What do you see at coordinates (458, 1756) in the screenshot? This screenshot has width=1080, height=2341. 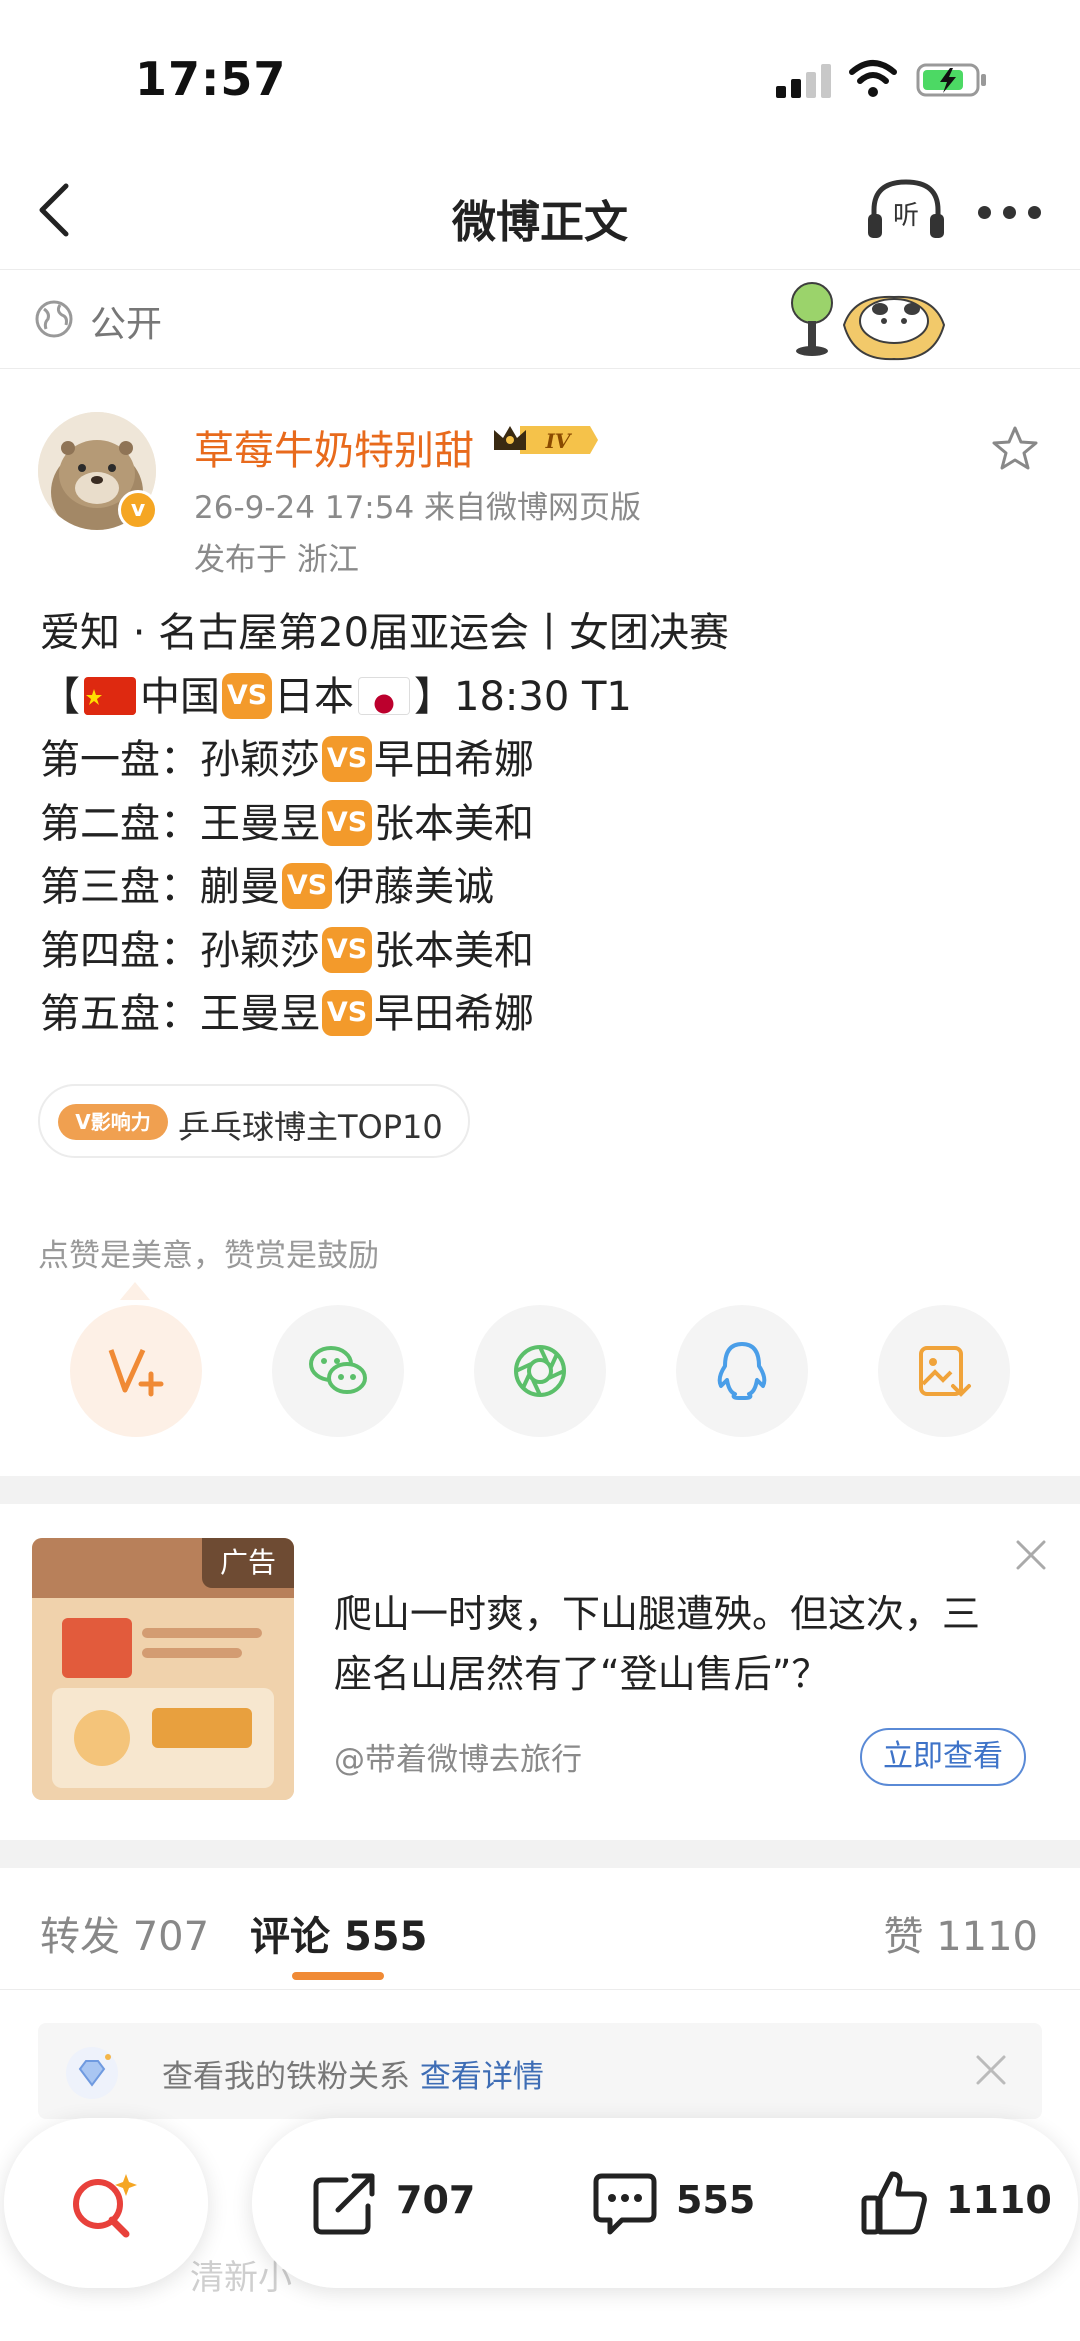 I see `ad-source: @带着微博去旅行` at bounding box center [458, 1756].